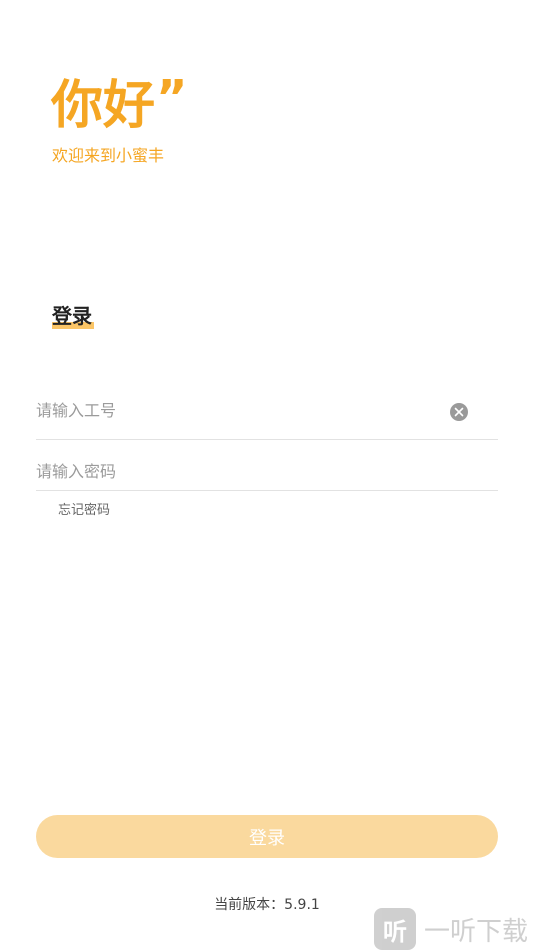 Image resolution: width=534 pixels, height=950 pixels. I want to click on forgot-password-link: 忘记密码, so click(84, 510).